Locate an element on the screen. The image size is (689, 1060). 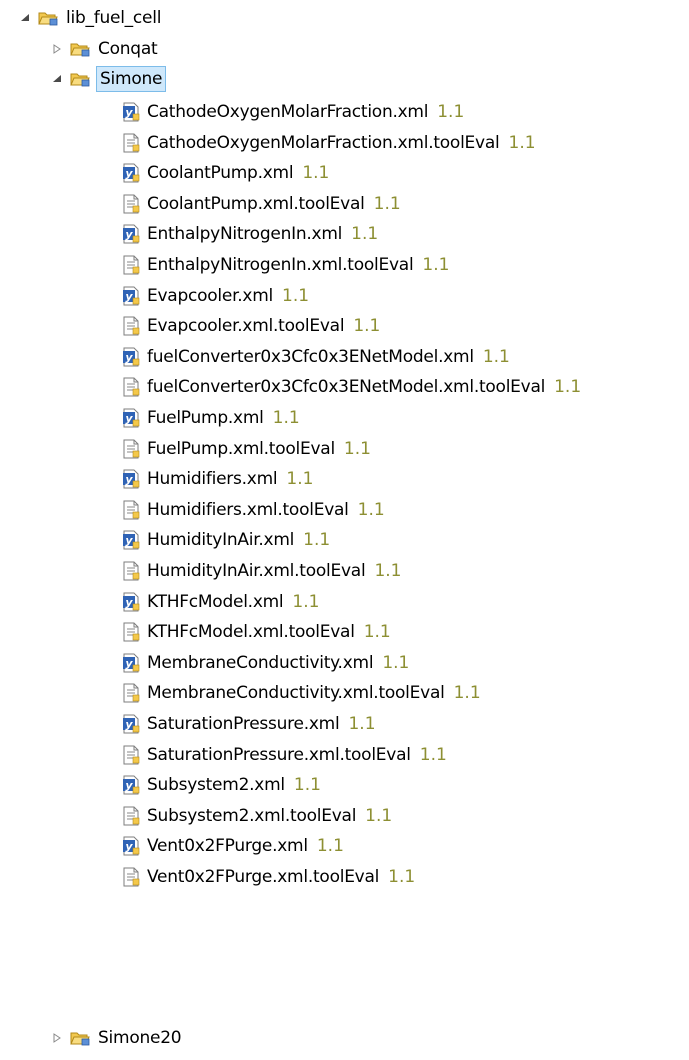
file-name: EnthalpyNitrogenIn.xml is located at coordinates (245, 234).